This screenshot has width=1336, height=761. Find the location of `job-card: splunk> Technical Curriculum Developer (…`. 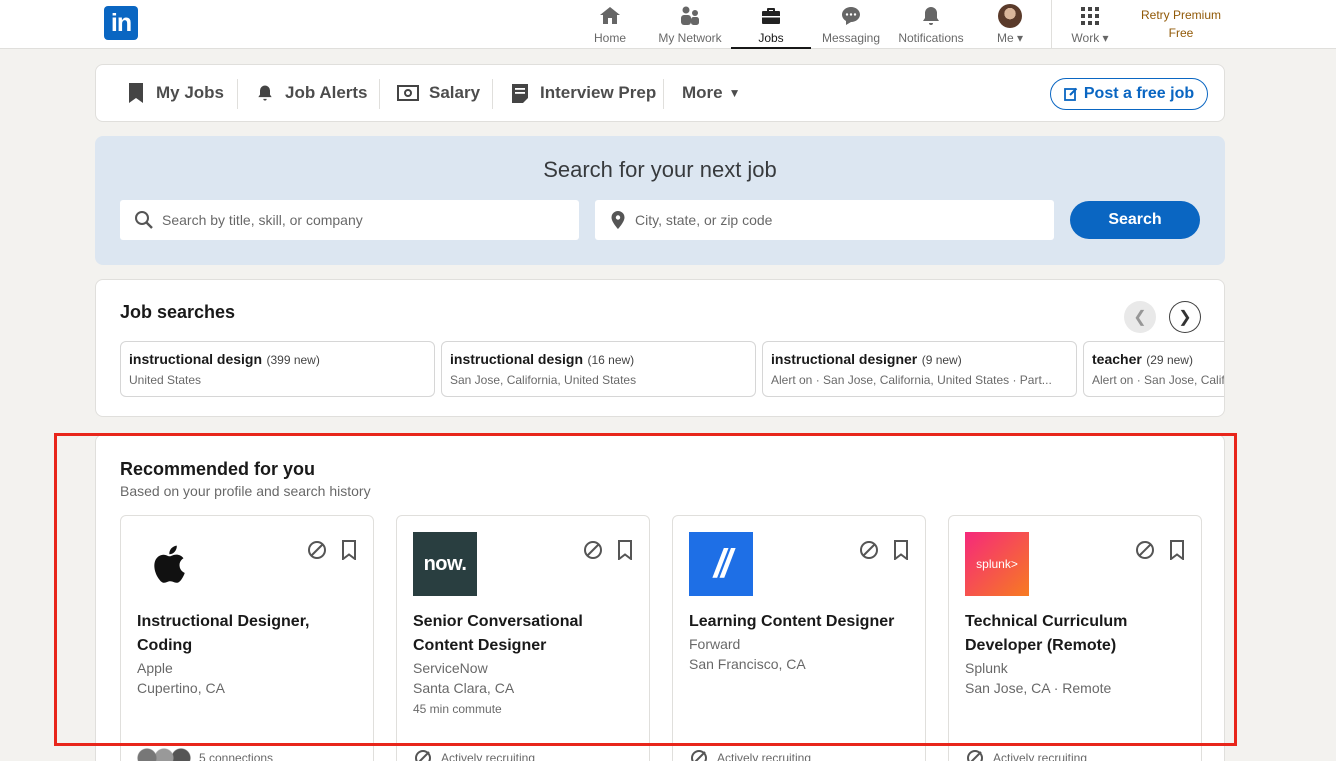

job-card: splunk> Technical Curriculum Developer (… is located at coordinates (1075, 638).